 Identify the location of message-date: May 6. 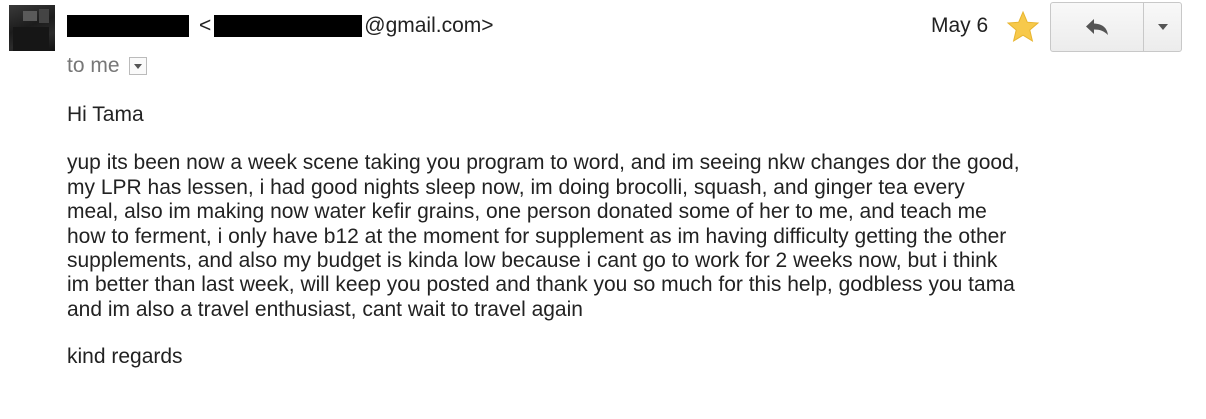
(960, 25).